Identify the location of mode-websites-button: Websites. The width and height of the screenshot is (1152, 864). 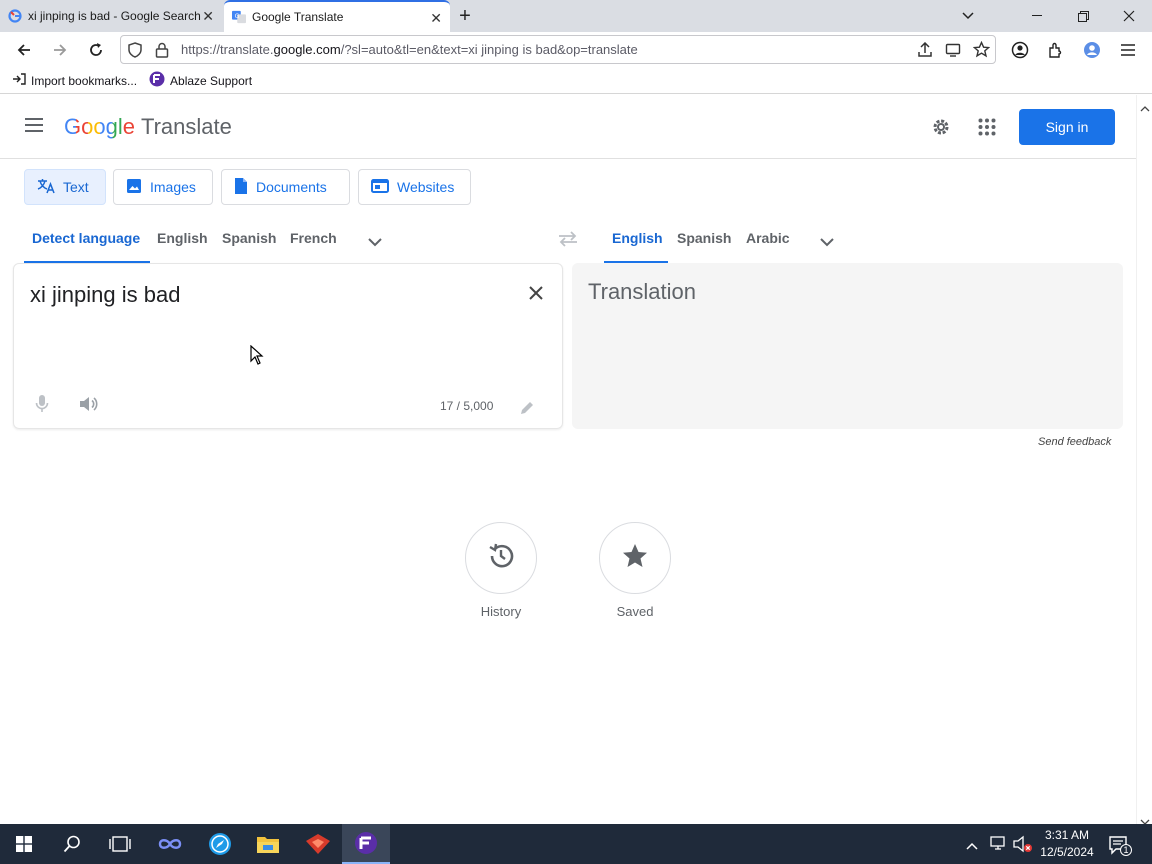
(414, 187).